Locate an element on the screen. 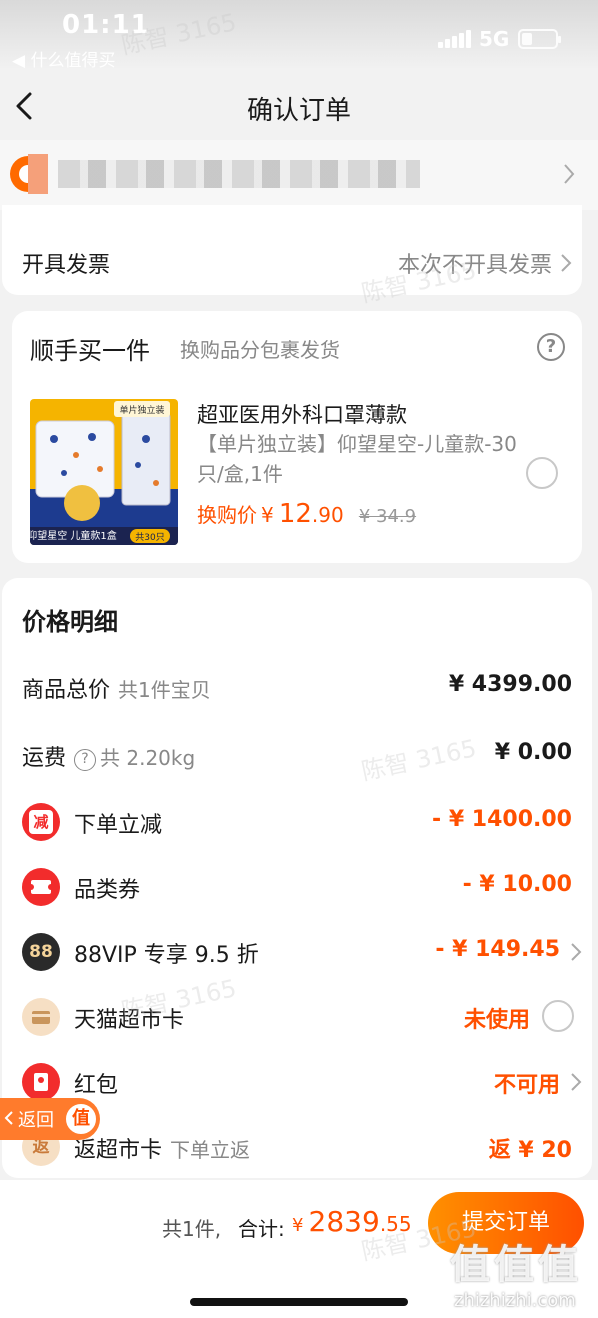  row-order-discount: 减 下单立减 - ¥ 1400.00 is located at coordinates (297, 822).